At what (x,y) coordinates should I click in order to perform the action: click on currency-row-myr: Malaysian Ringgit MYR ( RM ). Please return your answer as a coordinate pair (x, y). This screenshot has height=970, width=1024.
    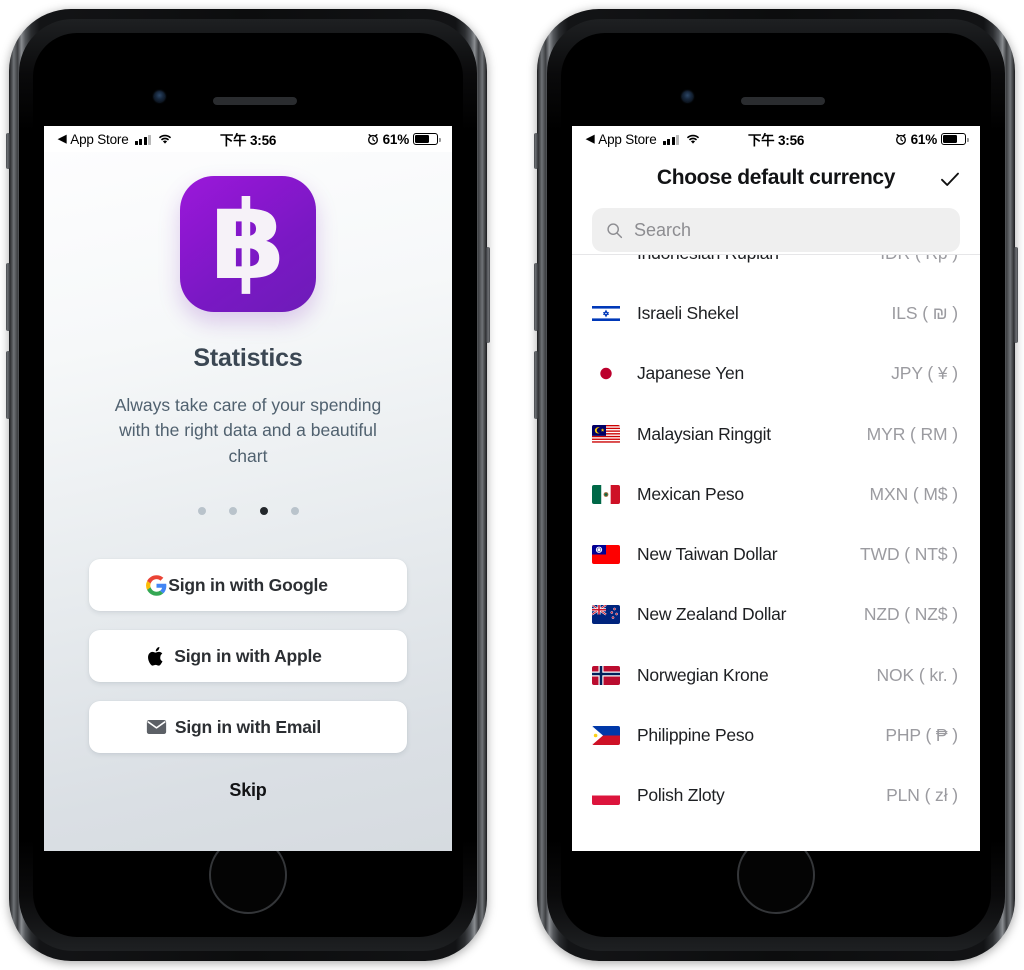
    Looking at the image, I should click on (776, 434).